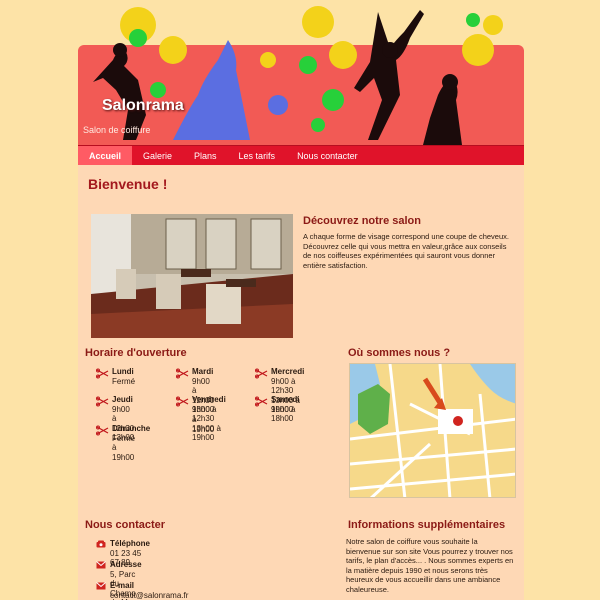 Image resolution: width=600 pixels, height=600 pixels. What do you see at coordinates (126, 564) in the screenshot?
I see `contact-label: Adresse` at bounding box center [126, 564].